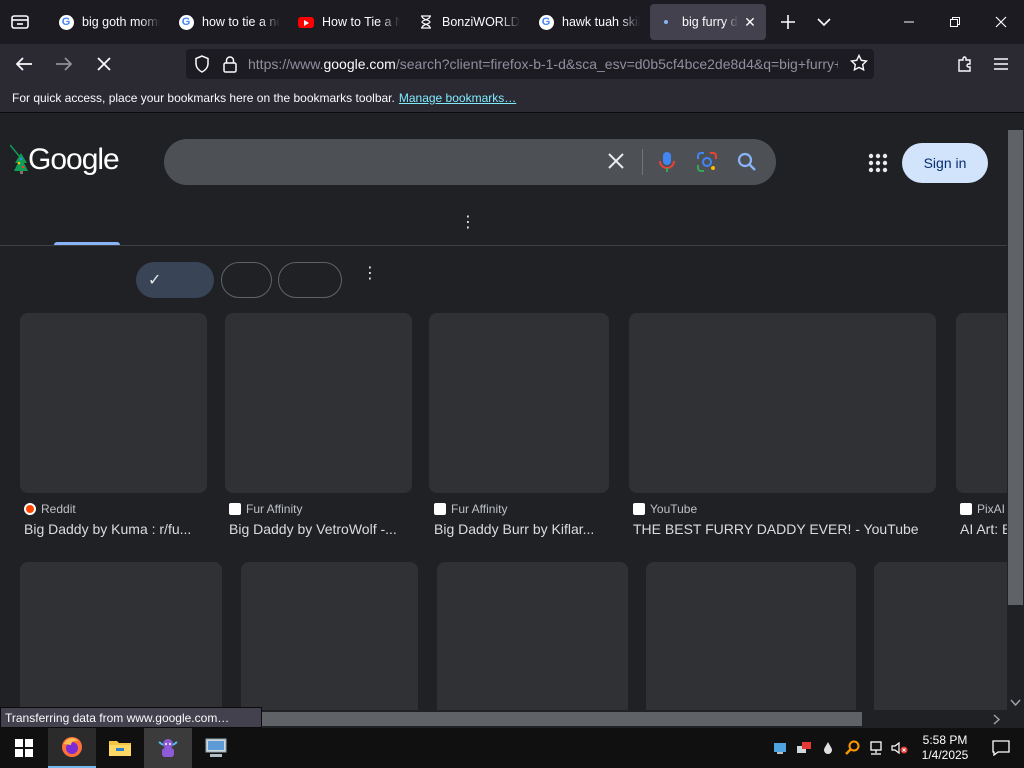 This screenshot has height=768, width=1024. Describe the element at coordinates (306, 22) in the screenshot. I see `youtube-icon` at that location.